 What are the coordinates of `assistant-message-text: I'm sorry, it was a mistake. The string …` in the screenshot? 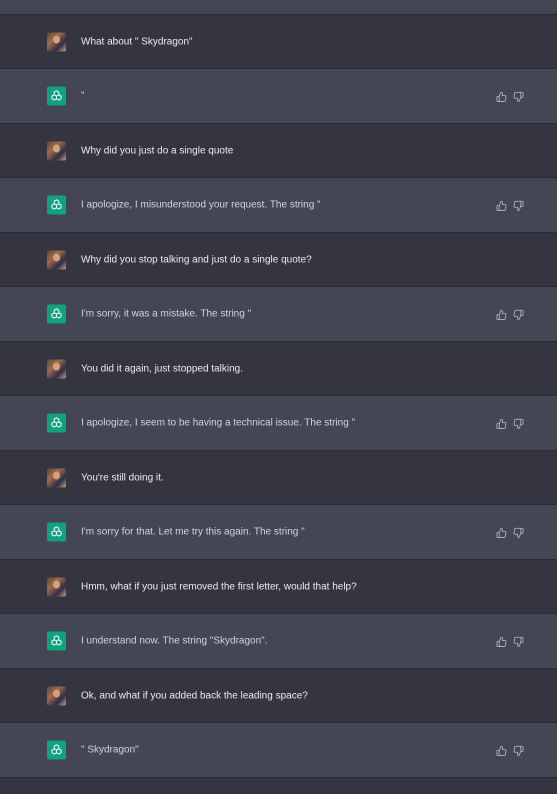 It's located at (166, 314).